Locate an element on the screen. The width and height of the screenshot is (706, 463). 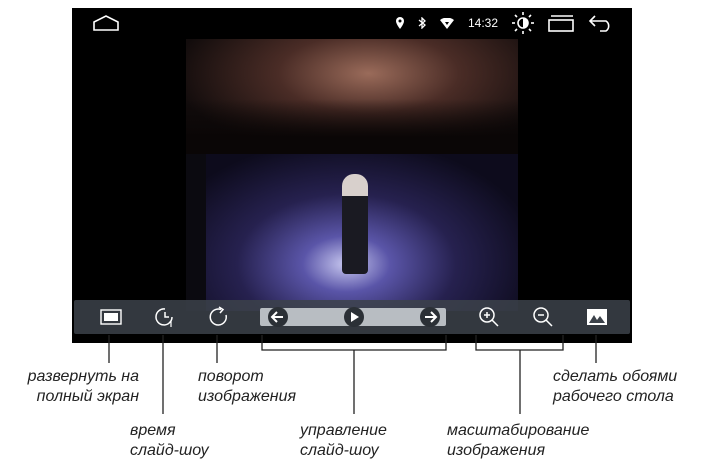
annotation-line: управление is located at coordinates (343, 430).